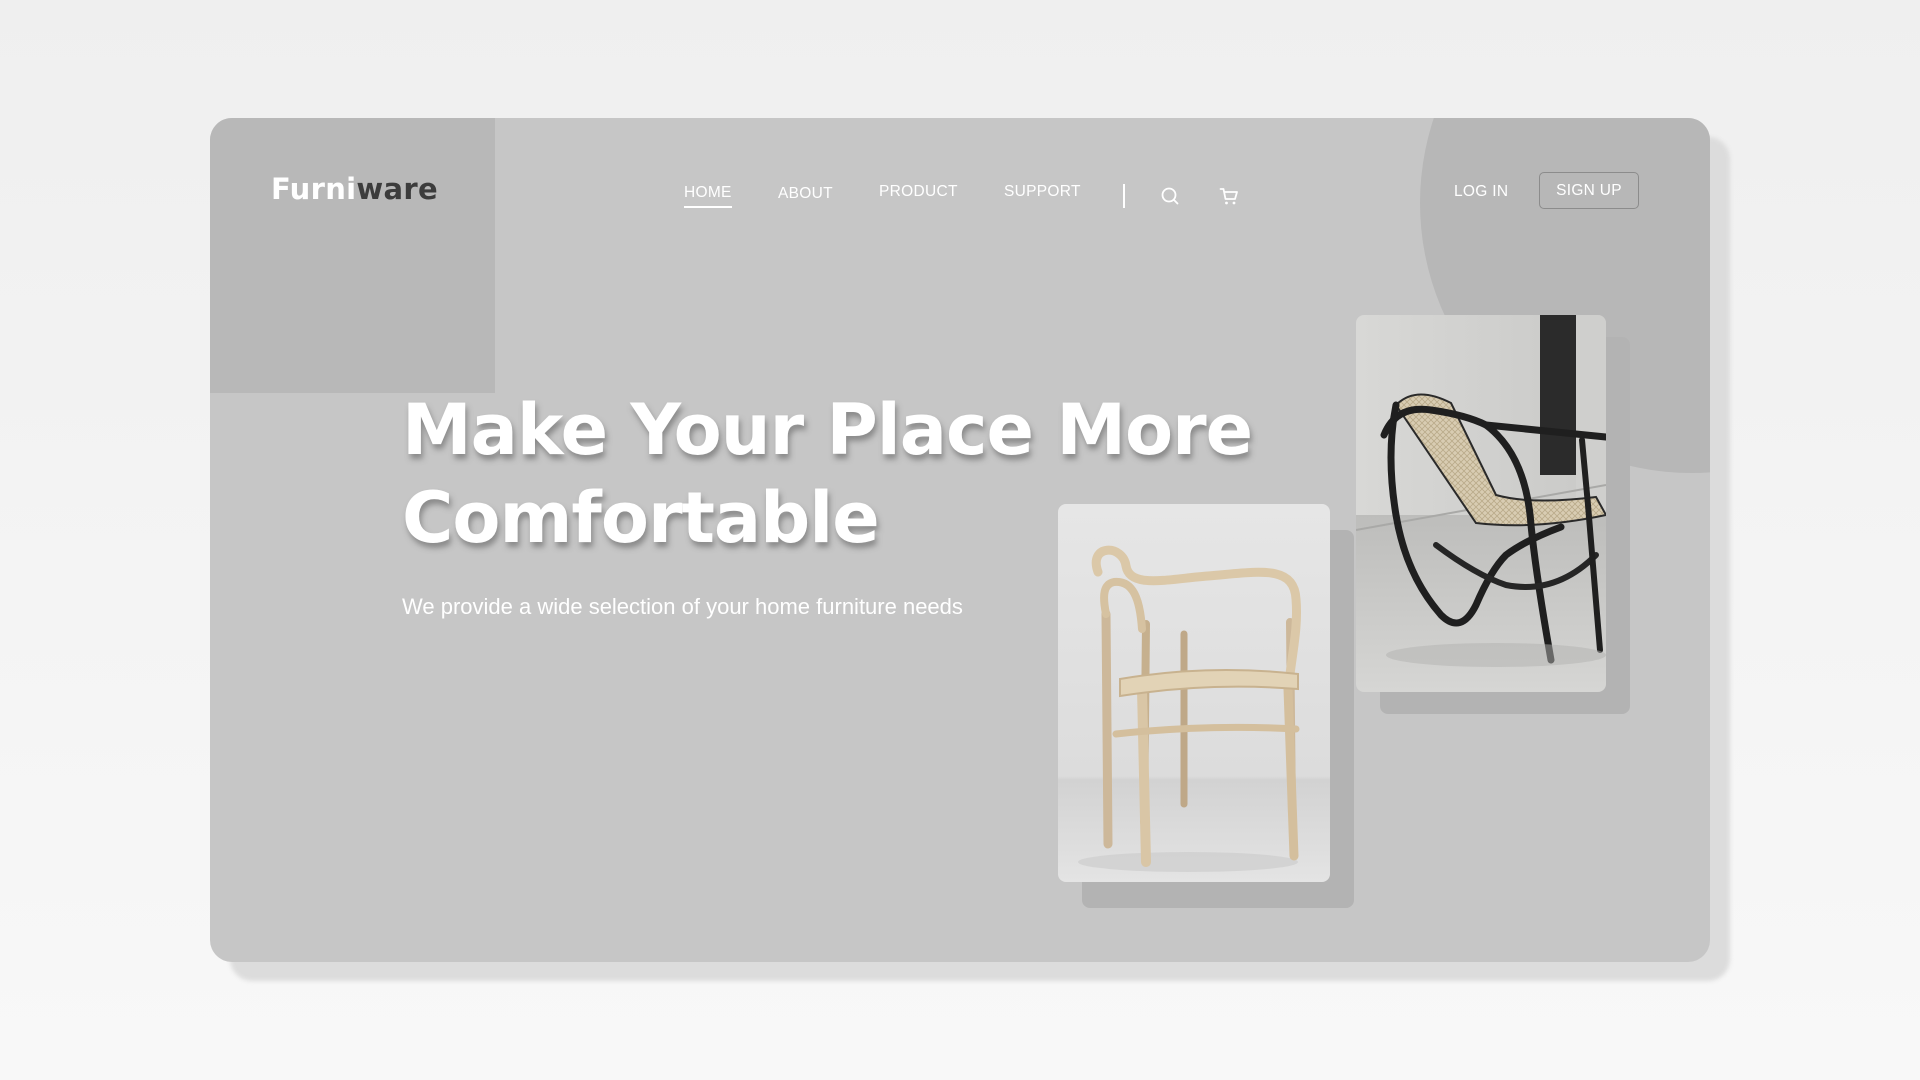 The width and height of the screenshot is (1920, 1080). Describe the element at coordinates (1481, 503) in the screenshot. I see `rattan-chair-photo` at that location.